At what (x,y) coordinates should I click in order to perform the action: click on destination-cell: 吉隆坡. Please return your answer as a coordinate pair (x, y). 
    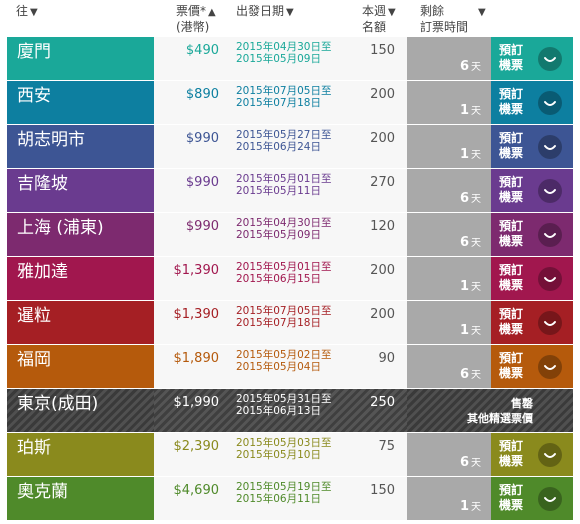
    Looking at the image, I should click on (80, 190).